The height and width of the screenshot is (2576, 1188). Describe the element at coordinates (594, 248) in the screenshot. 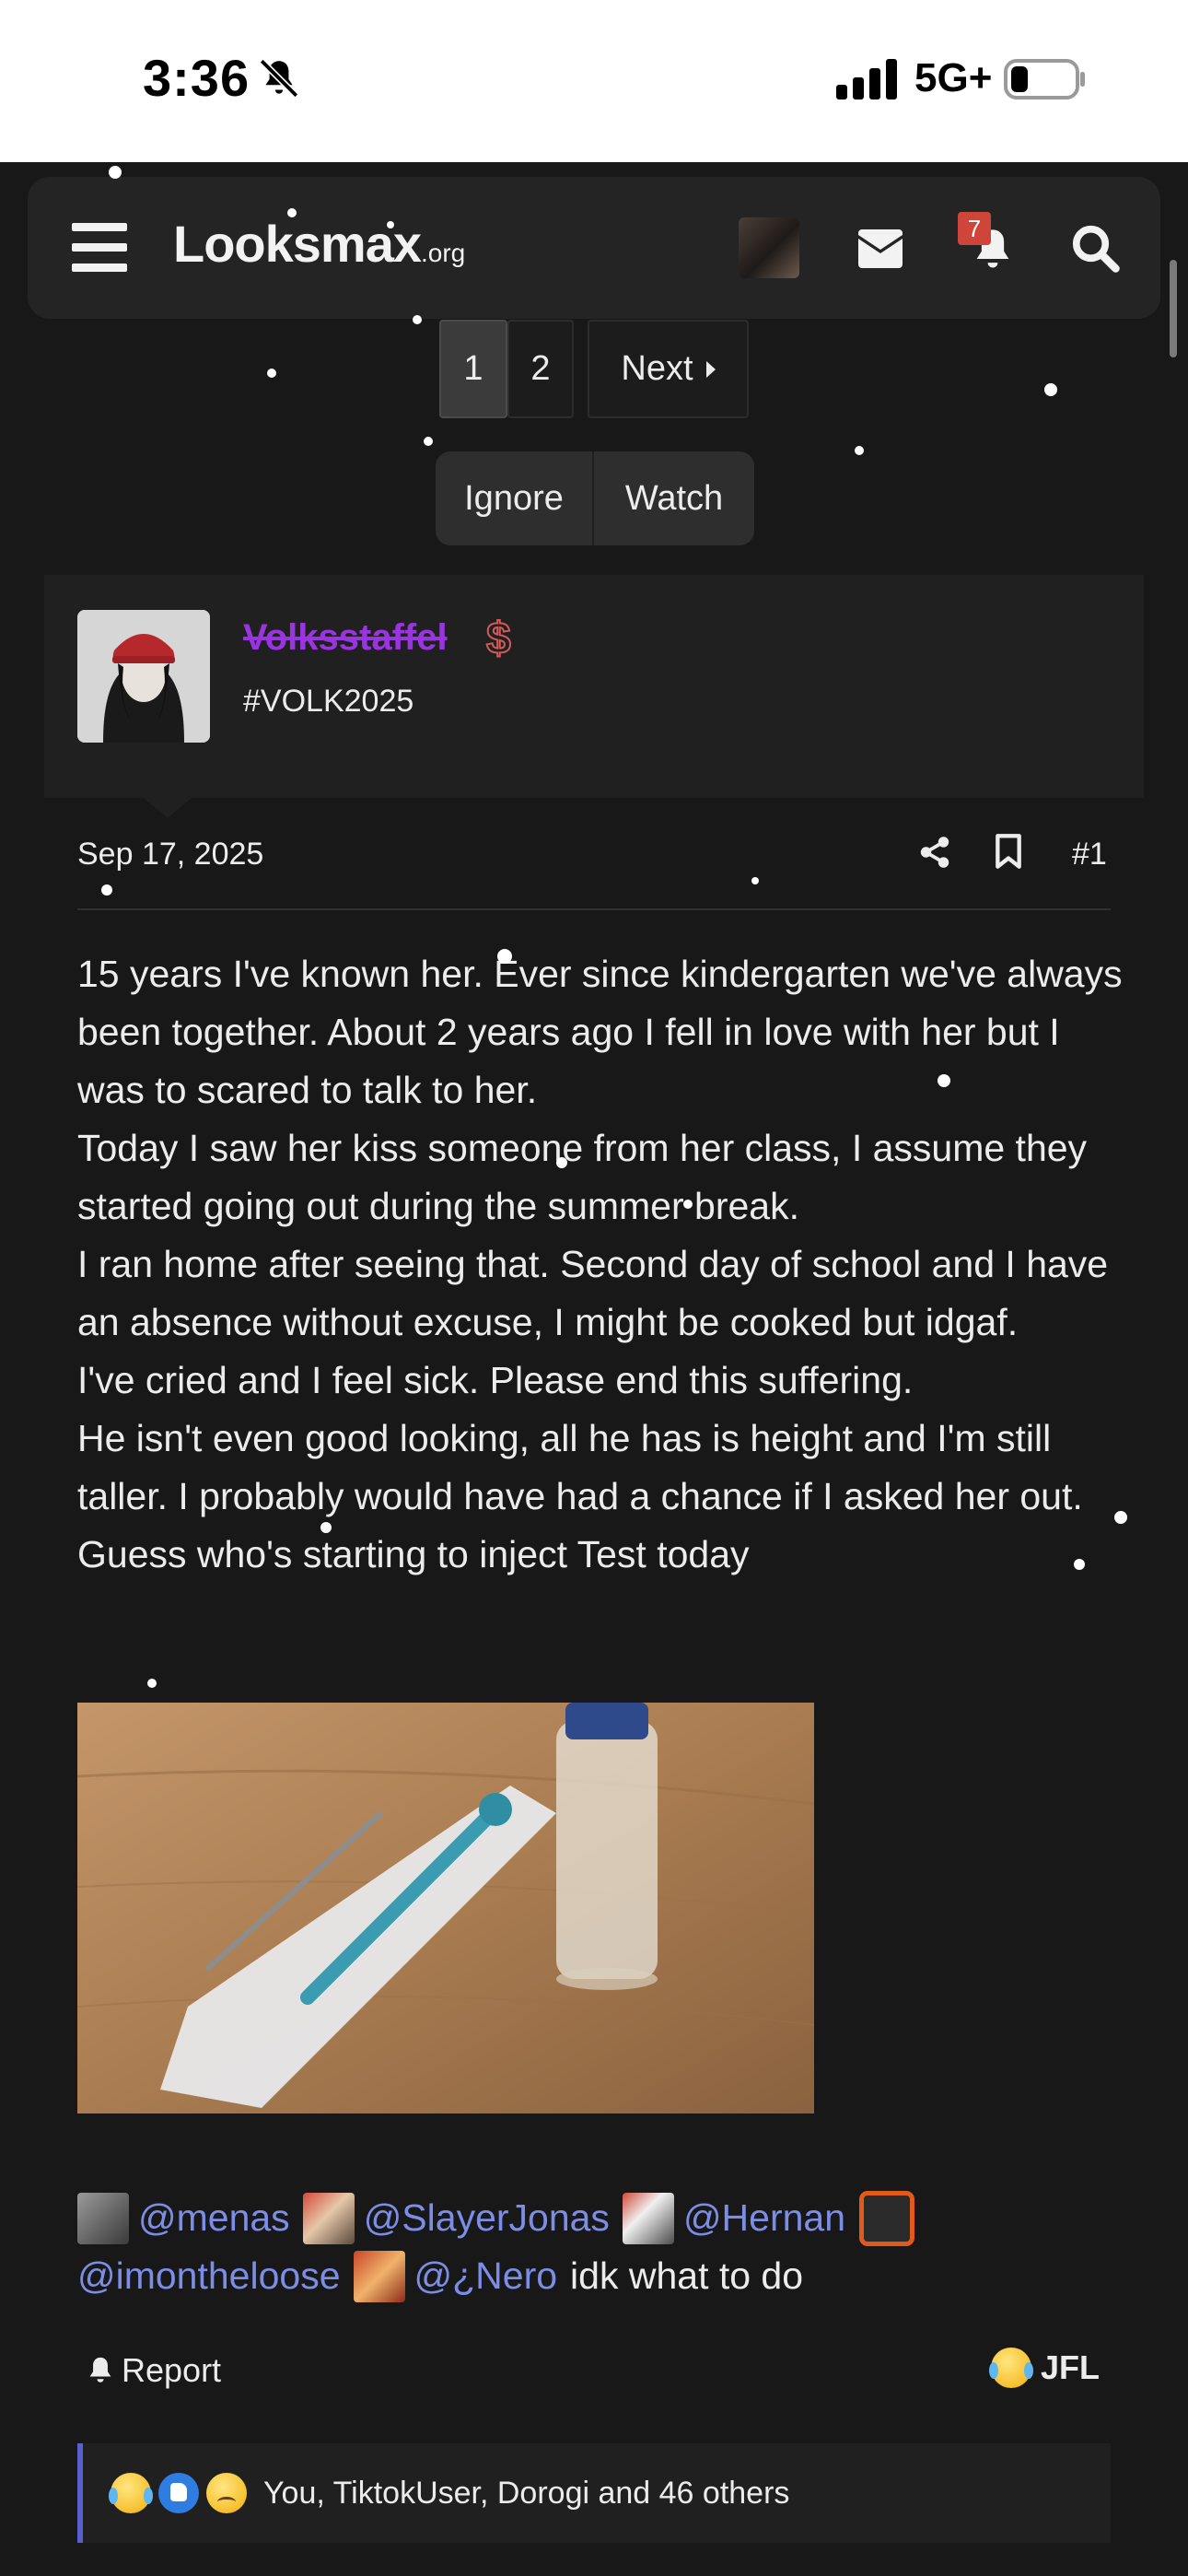

I see `site-header: Lοoksmax.org 7` at that location.